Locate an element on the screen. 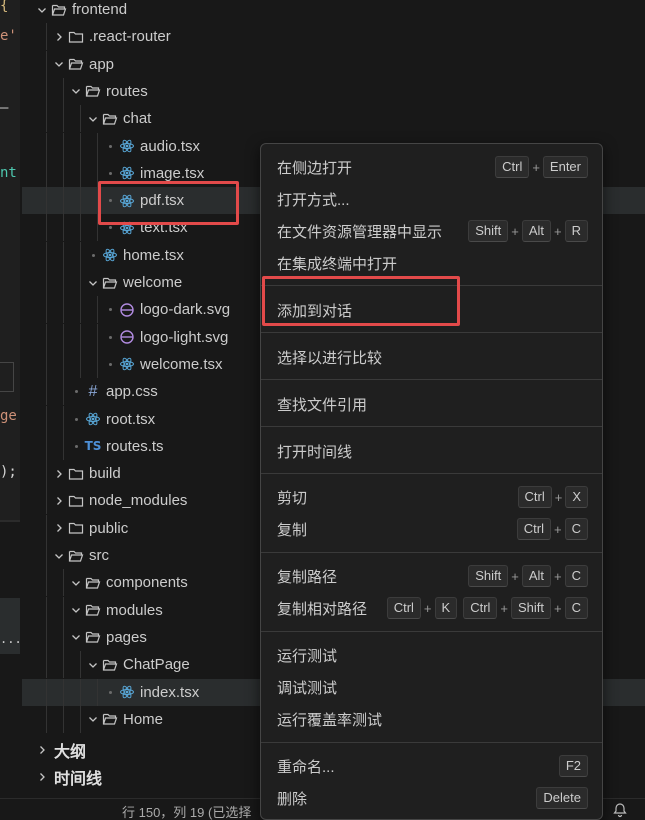  key-cap: C is located at coordinates (576, 529).